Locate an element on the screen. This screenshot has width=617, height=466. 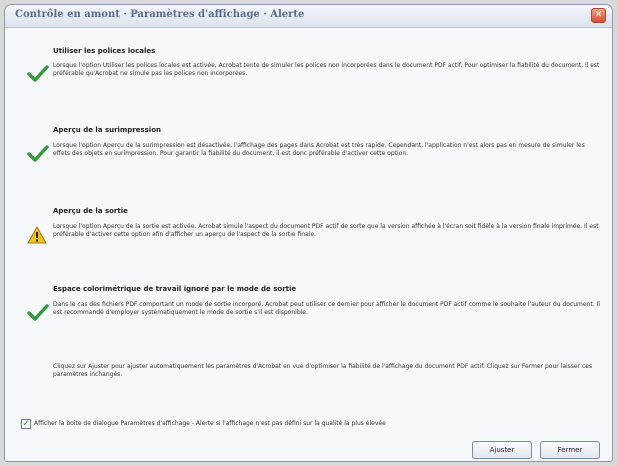
section-title: Aperçu de la sortie is located at coordinates (90, 211).